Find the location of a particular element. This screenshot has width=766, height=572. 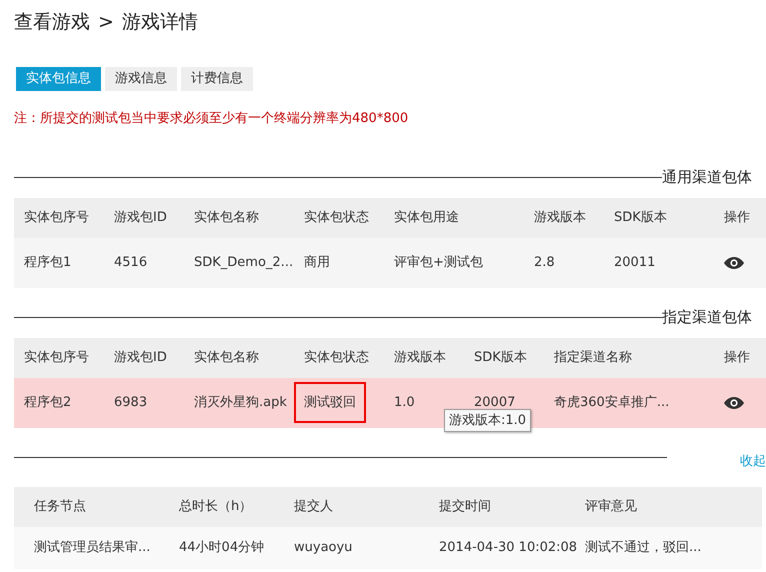

table-cell-text: 程序包2 is located at coordinates (48, 403).